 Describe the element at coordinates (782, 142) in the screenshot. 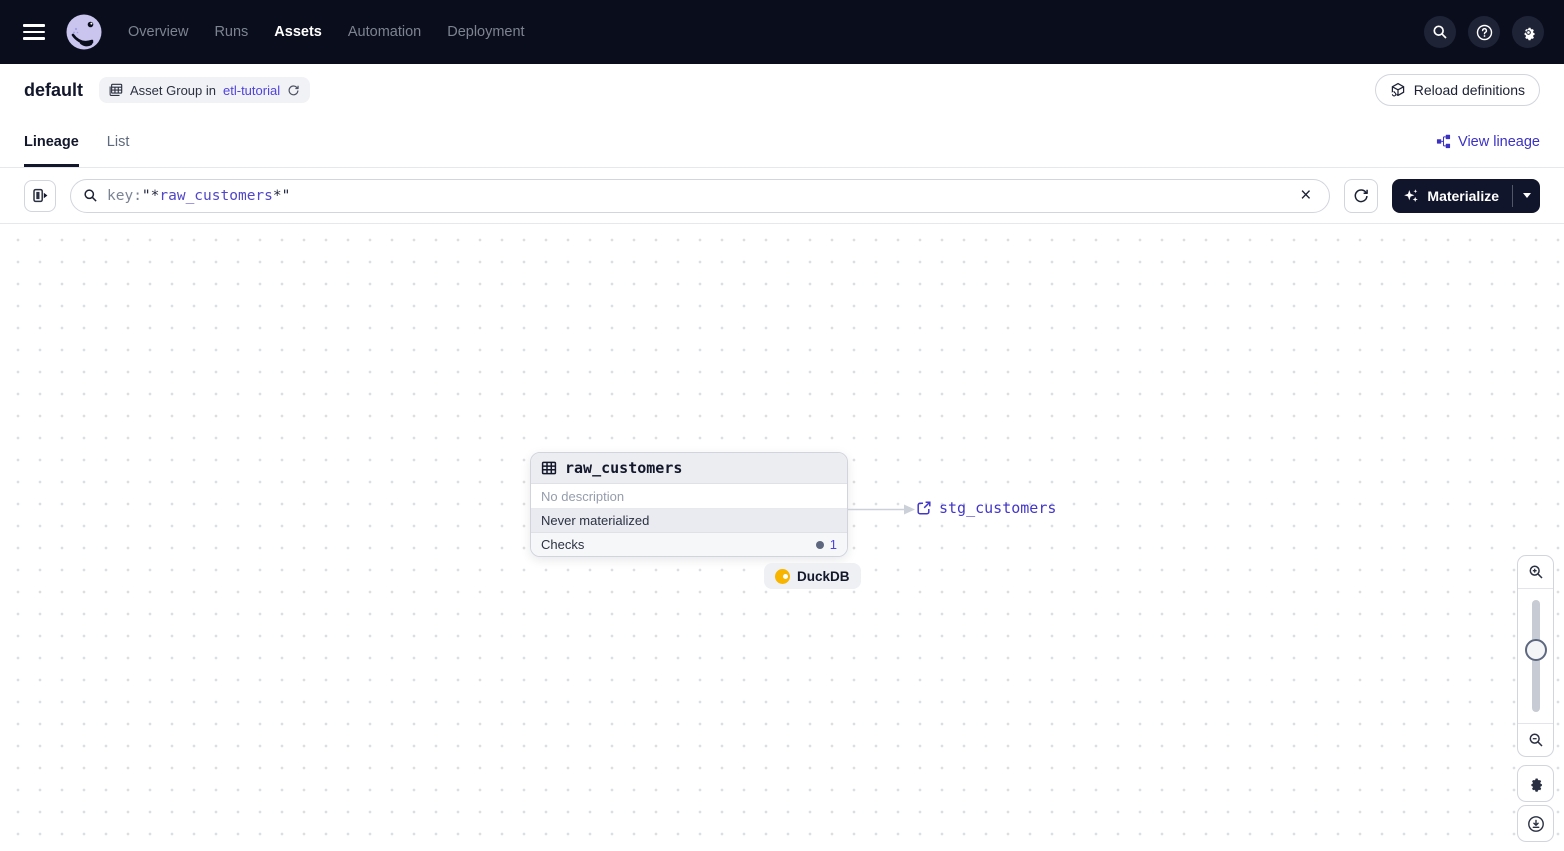

I see `tabs-bar: Lineage List View lineage` at that location.